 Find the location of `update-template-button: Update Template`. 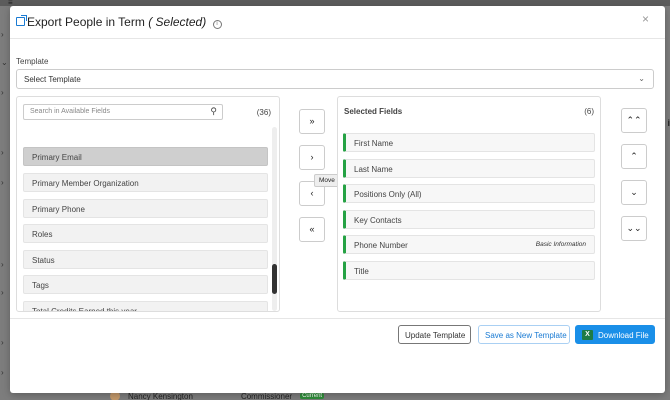

update-template-button: Update Template is located at coordinates (434, 334).